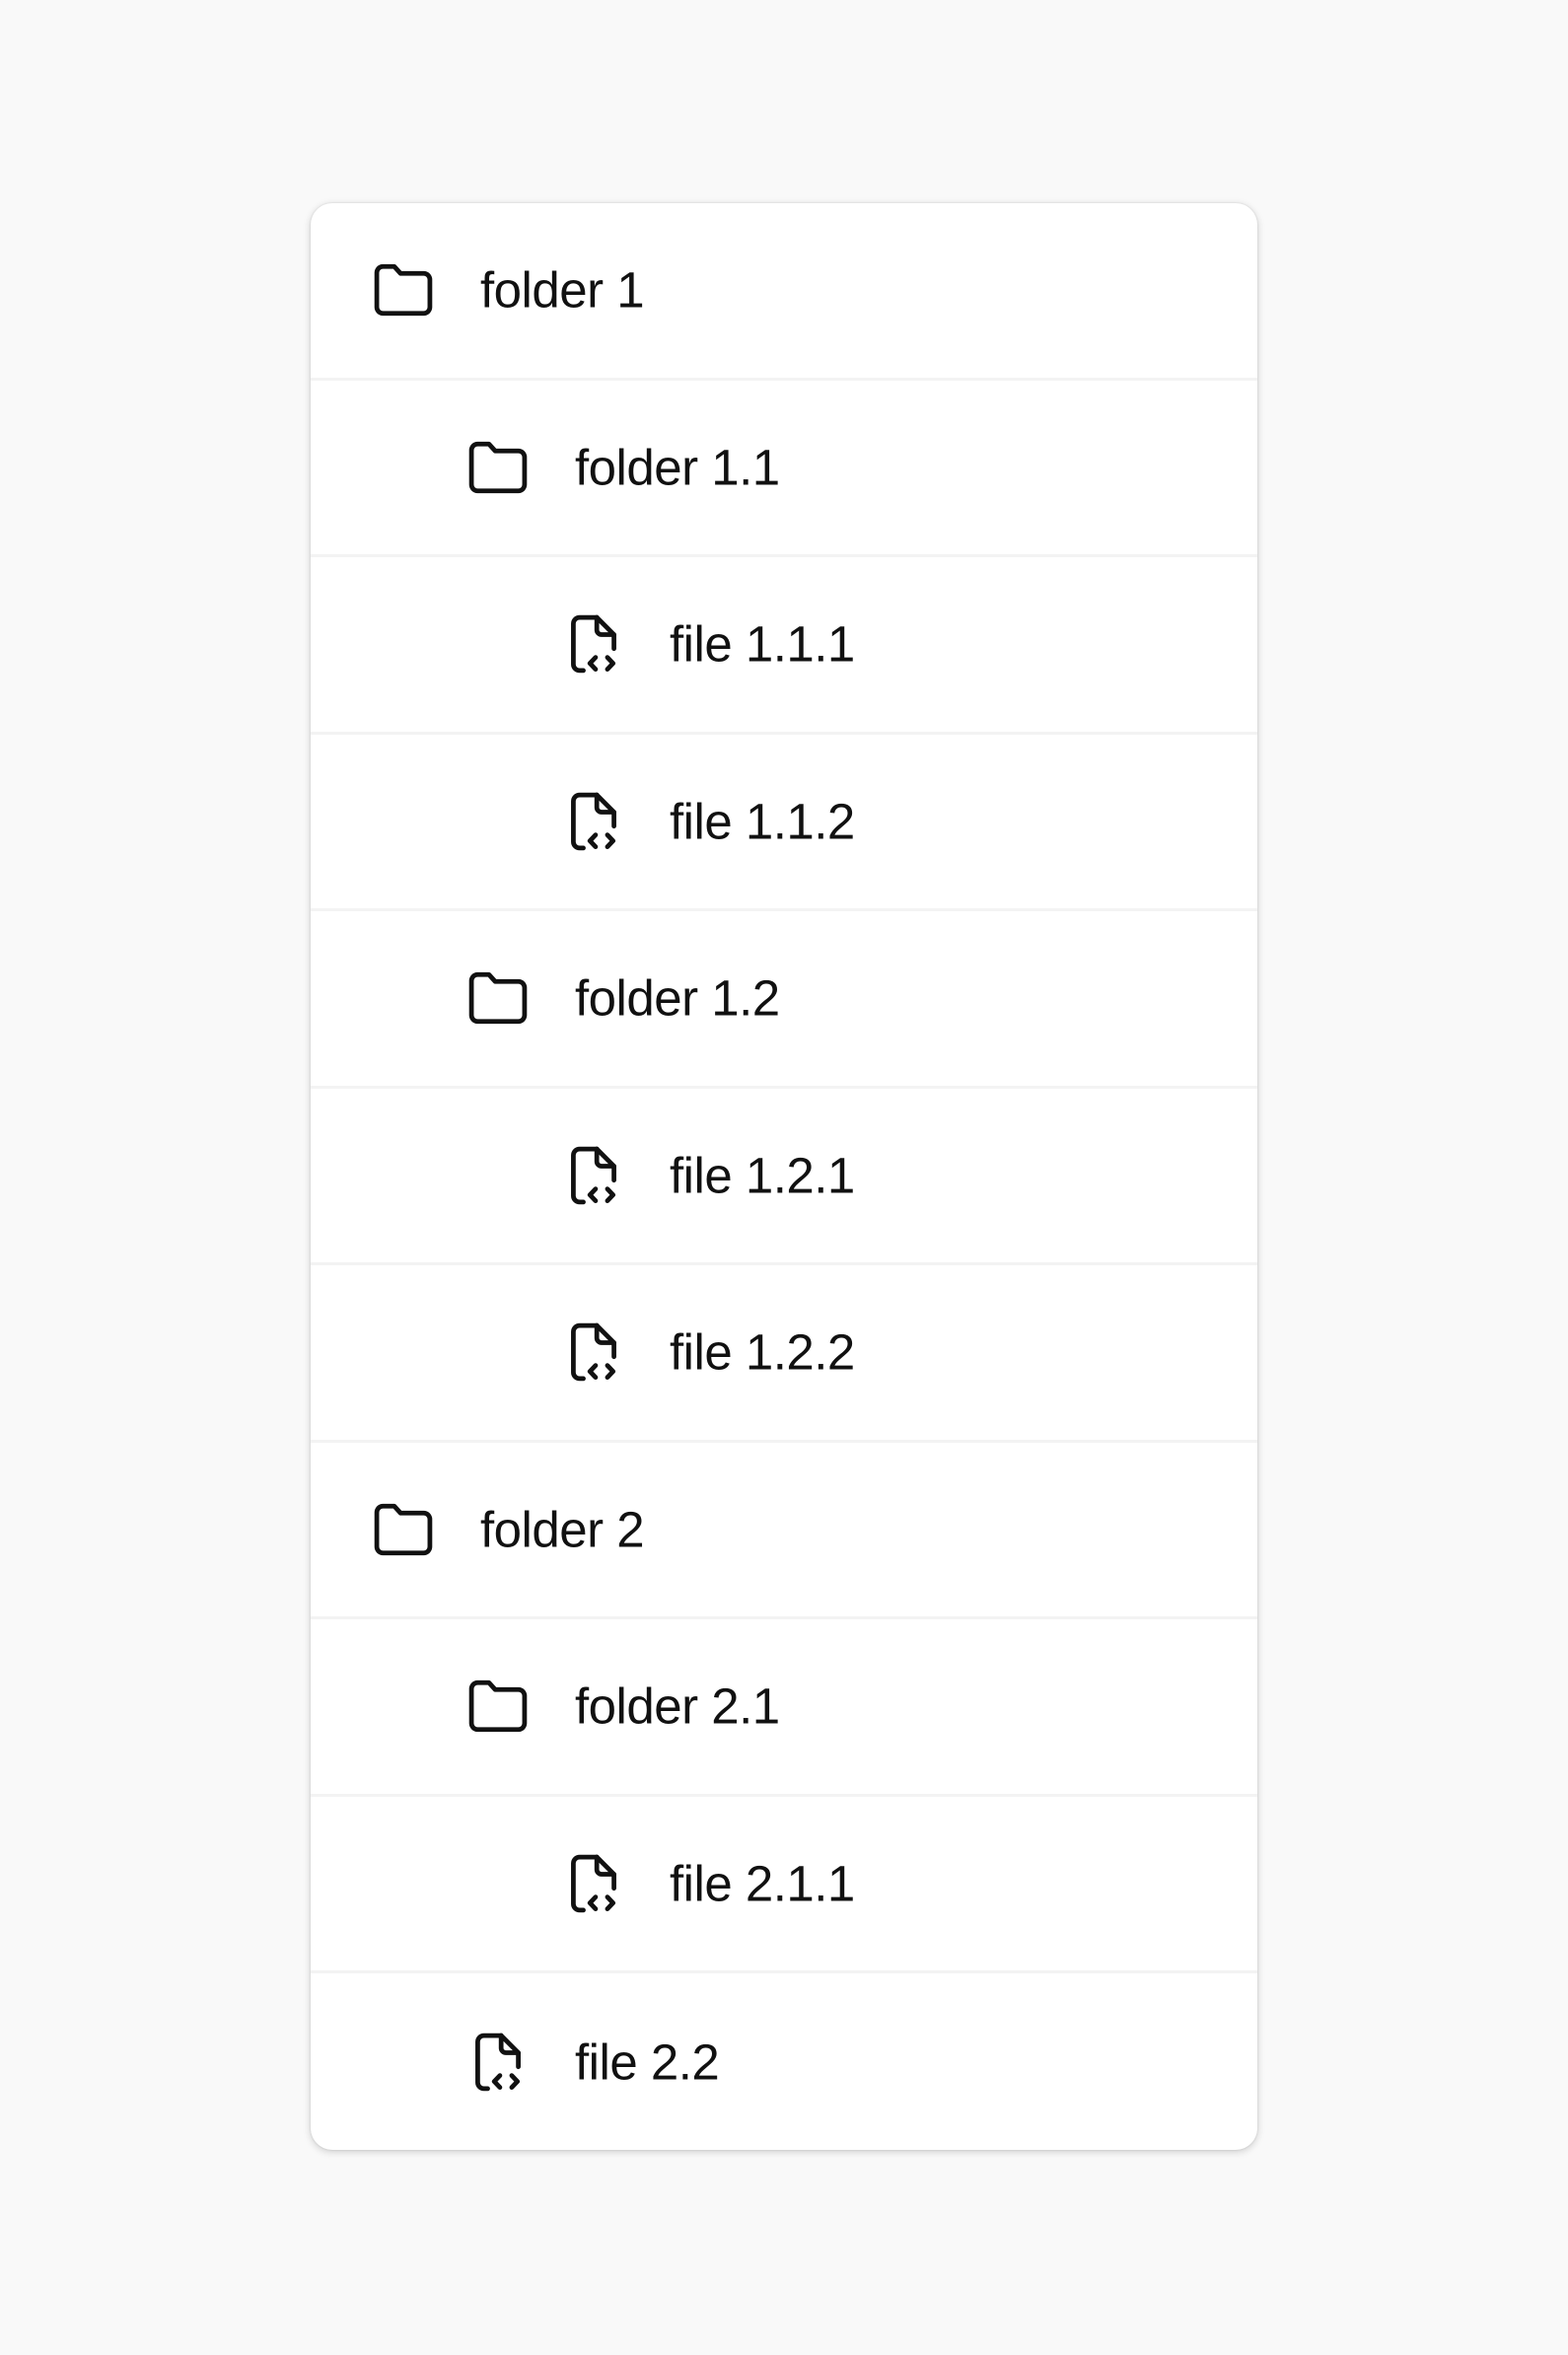  I want to click on tree-item-file-1-1-2: file 1.1.2, so click(784, 823).